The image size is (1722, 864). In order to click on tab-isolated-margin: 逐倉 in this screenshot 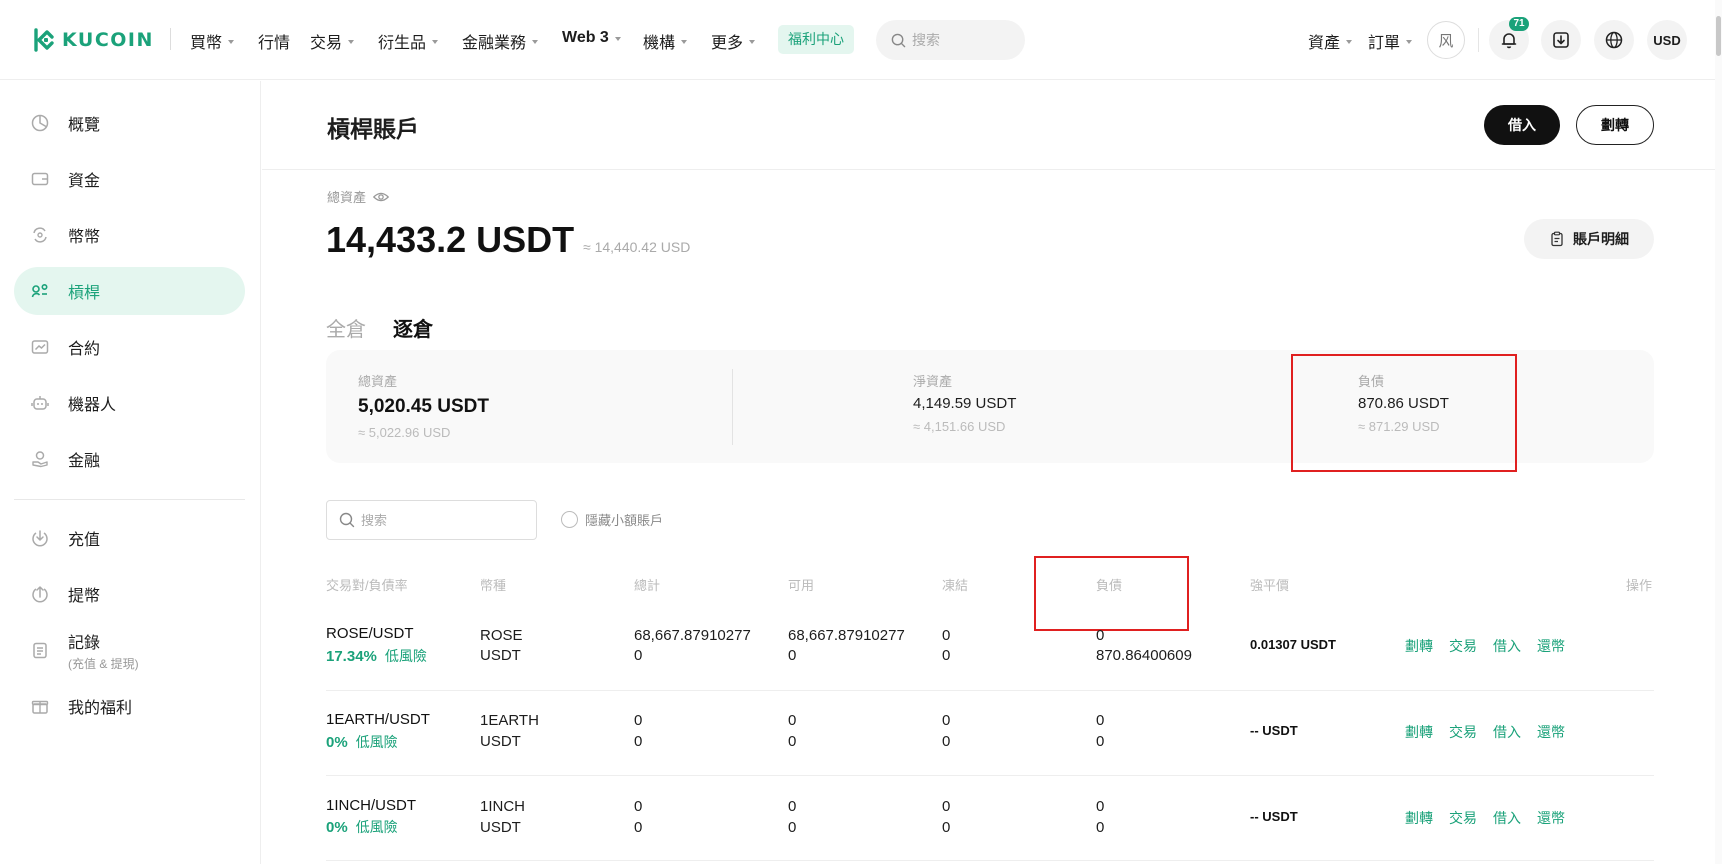, I will do `click(413, 327)`.